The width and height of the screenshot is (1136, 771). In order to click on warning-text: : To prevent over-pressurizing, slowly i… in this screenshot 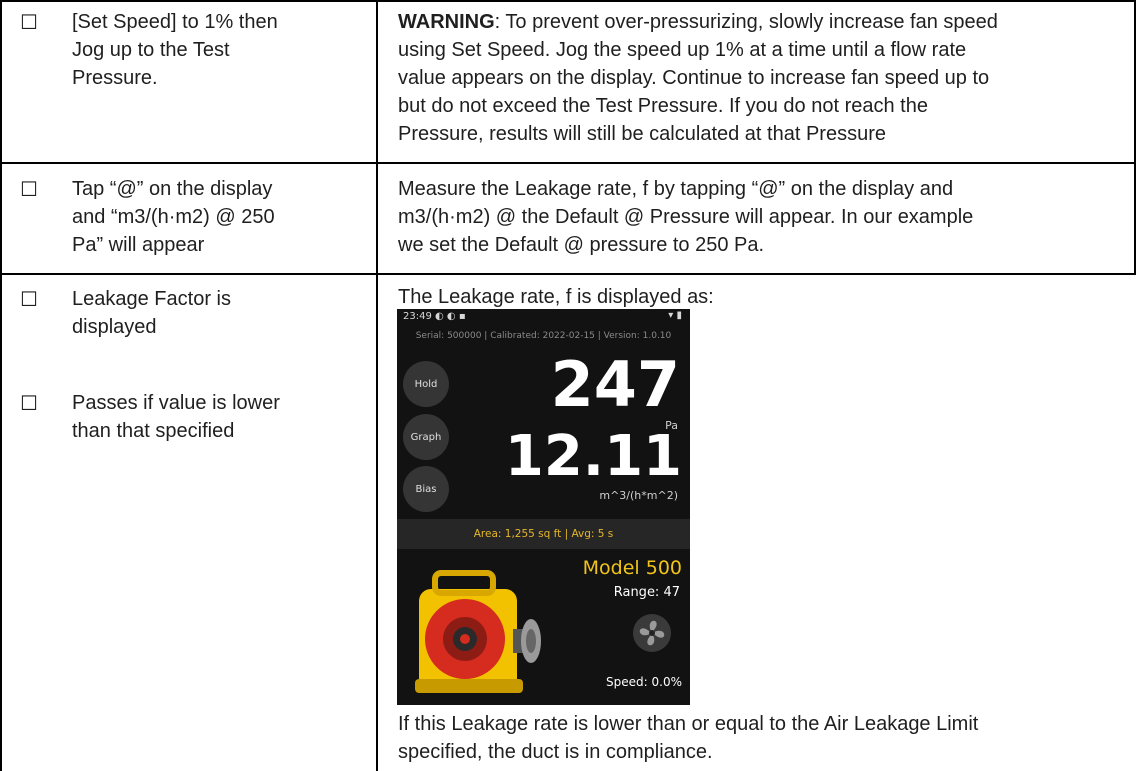, I will do `click(746, 22)`.